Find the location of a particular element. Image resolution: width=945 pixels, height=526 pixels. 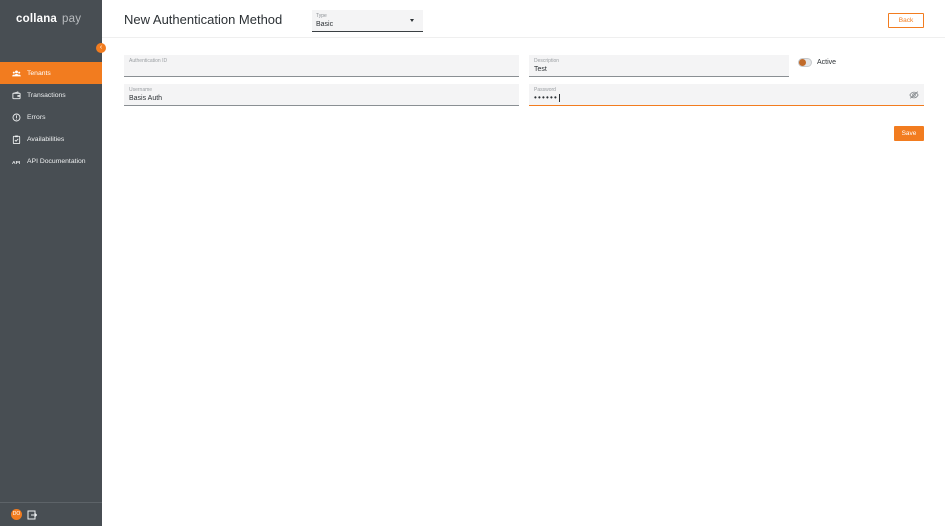

active-toggle-wrapper: Active is located at coordinates (817, 62).